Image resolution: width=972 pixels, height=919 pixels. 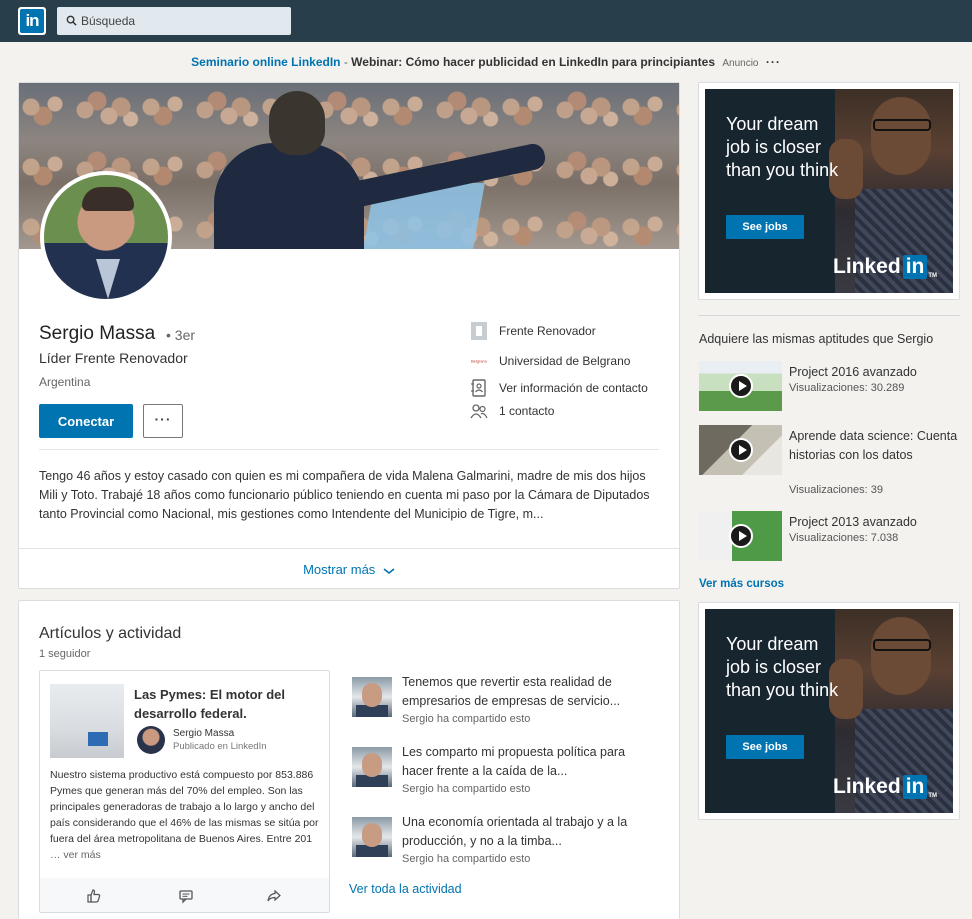 I want to click on more-actions-button: ···, so click(x=163, y=421).